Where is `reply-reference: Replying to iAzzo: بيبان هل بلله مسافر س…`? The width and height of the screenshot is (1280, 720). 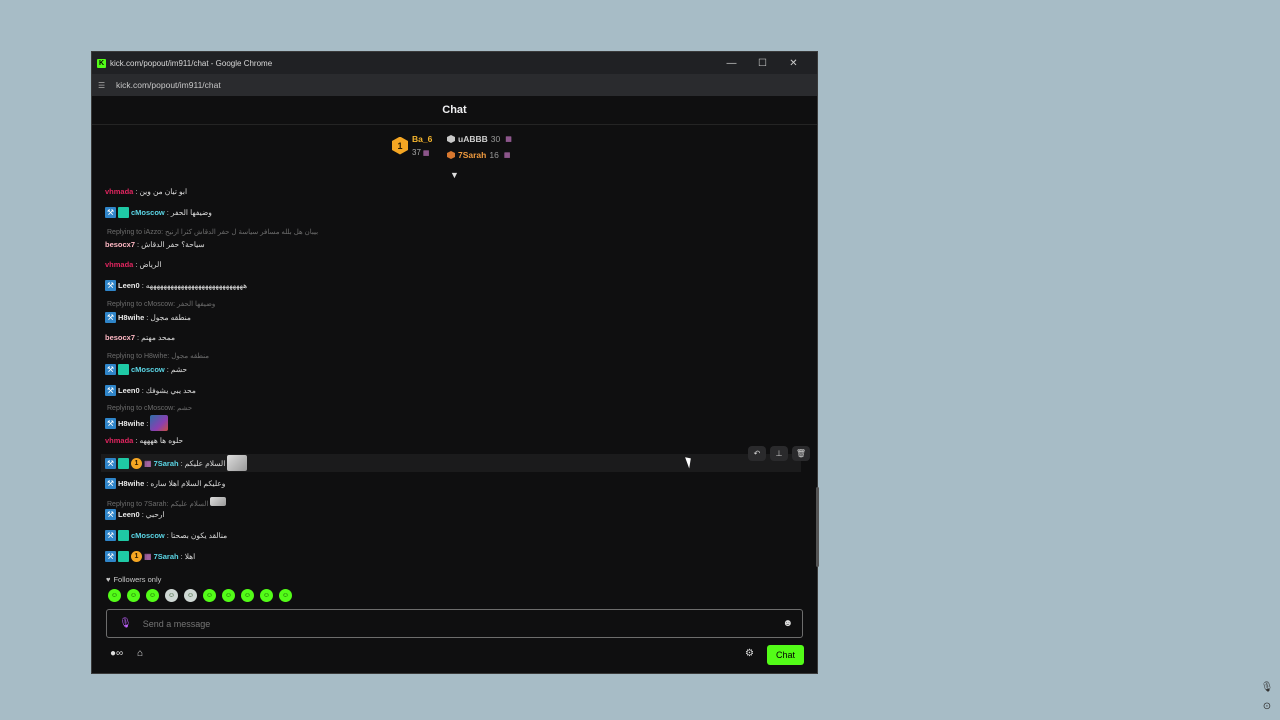
reply-reference: Replying to iAzzo: بيبان هل بلله مسافر س… is located at coordinates (212, 232).